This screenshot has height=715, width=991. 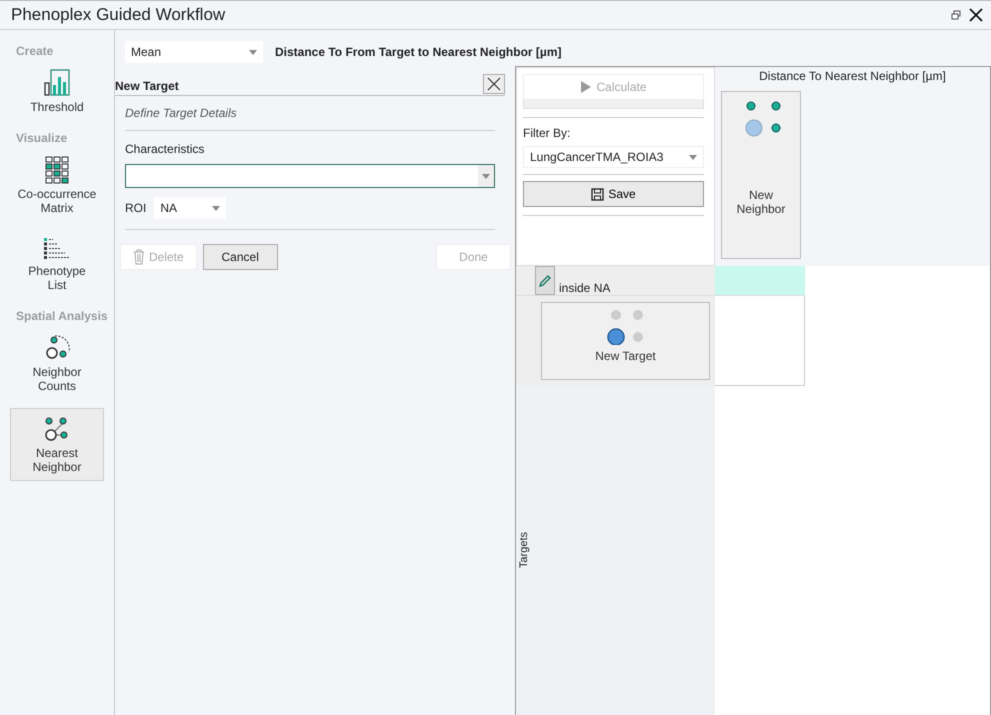 What do you see at coordinates (524, 550) in the screenshot?
I see `axis-label: Targets` at bounding box center [524, 550].